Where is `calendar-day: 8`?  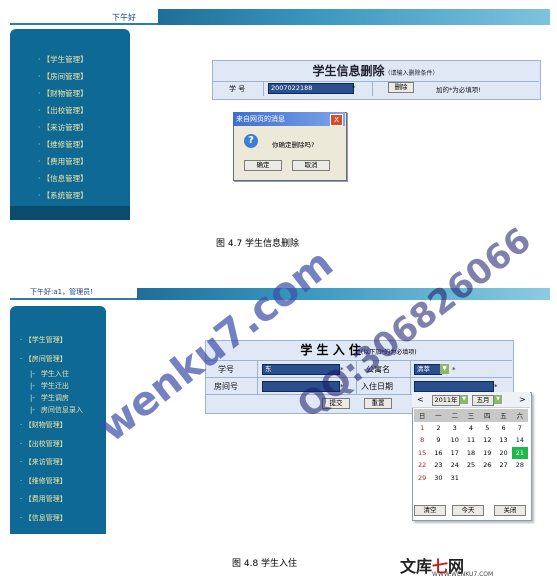 calendar-day: 8 is located at coordinates (422, 440).